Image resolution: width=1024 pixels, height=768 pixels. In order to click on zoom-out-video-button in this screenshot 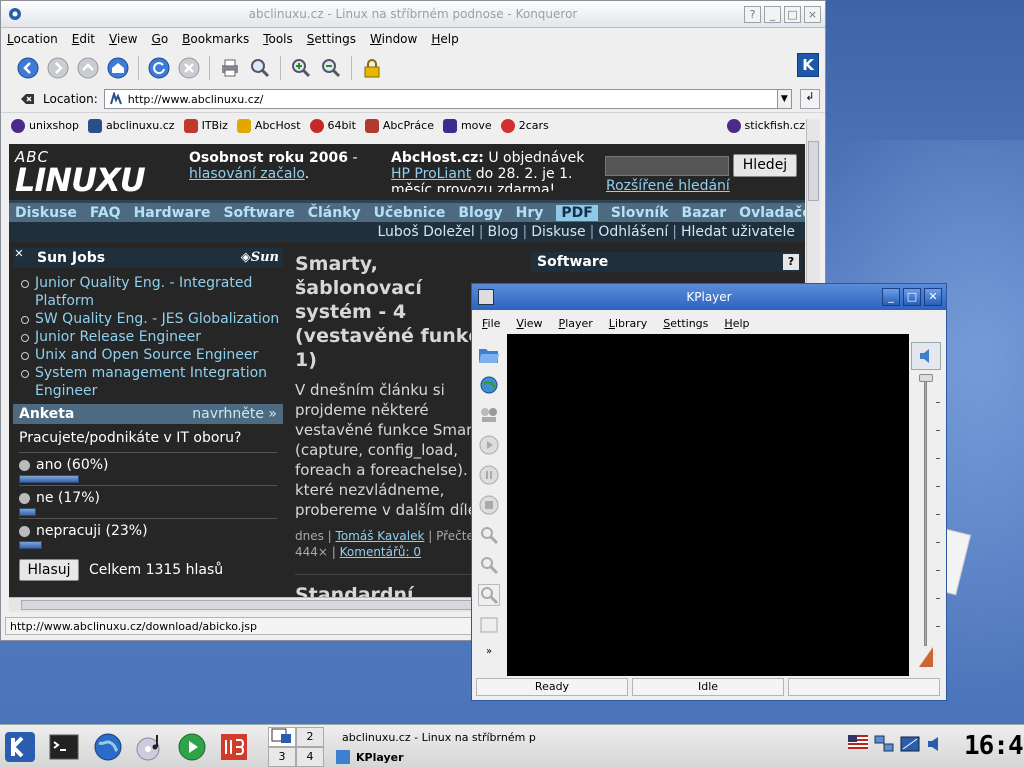, I will do `click(489, 565)`.